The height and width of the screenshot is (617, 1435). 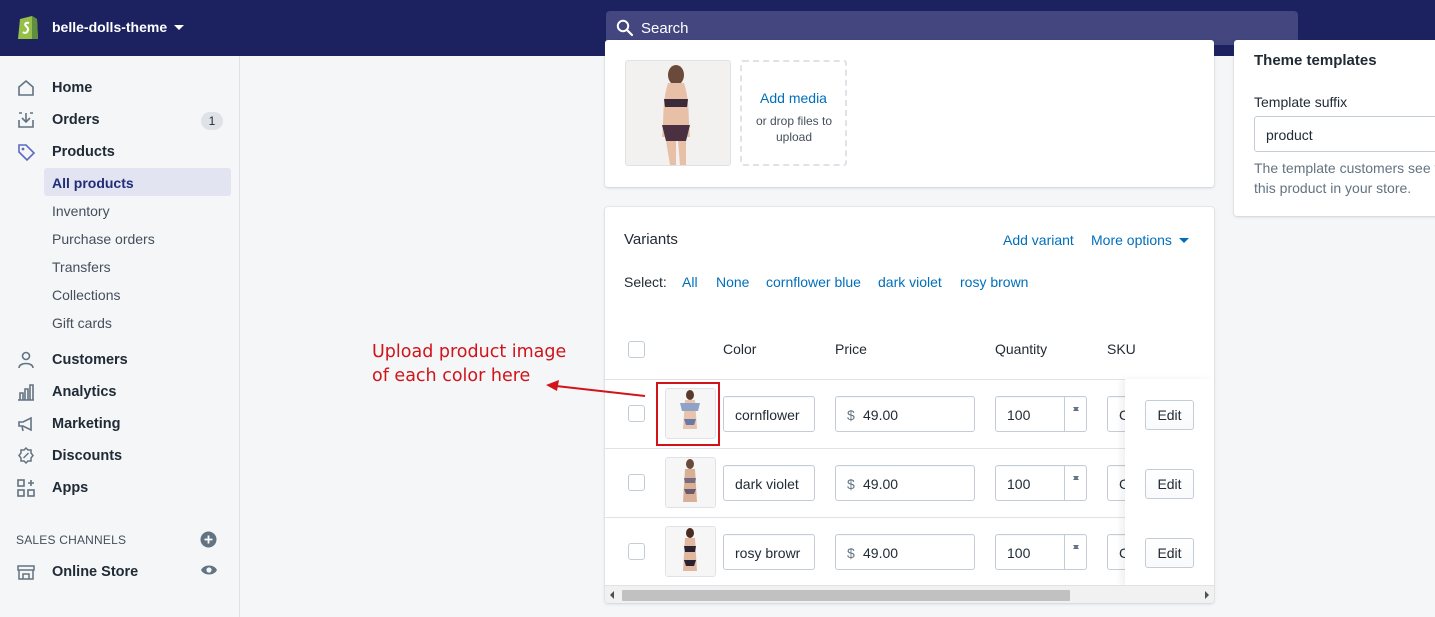 What do you see at coordinates (28, 27) in the screenshot?
I see `shopify-logo-icon` at bounding box center [28, 27].